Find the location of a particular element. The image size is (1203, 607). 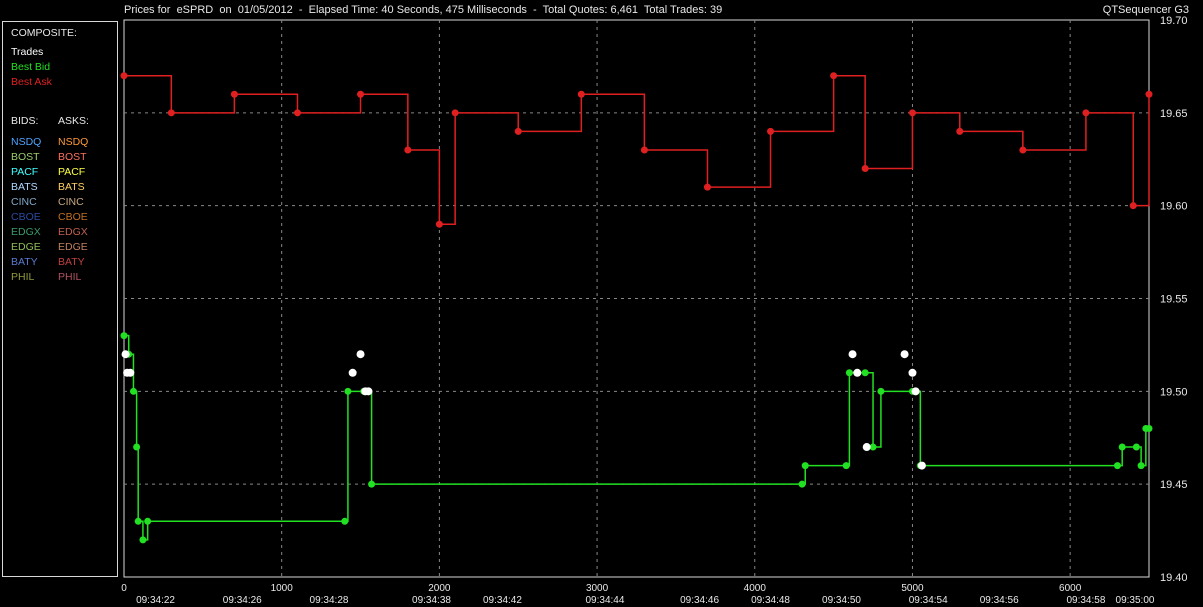

y-tick-label: 19.40 is located at coordinates (1174, 578).